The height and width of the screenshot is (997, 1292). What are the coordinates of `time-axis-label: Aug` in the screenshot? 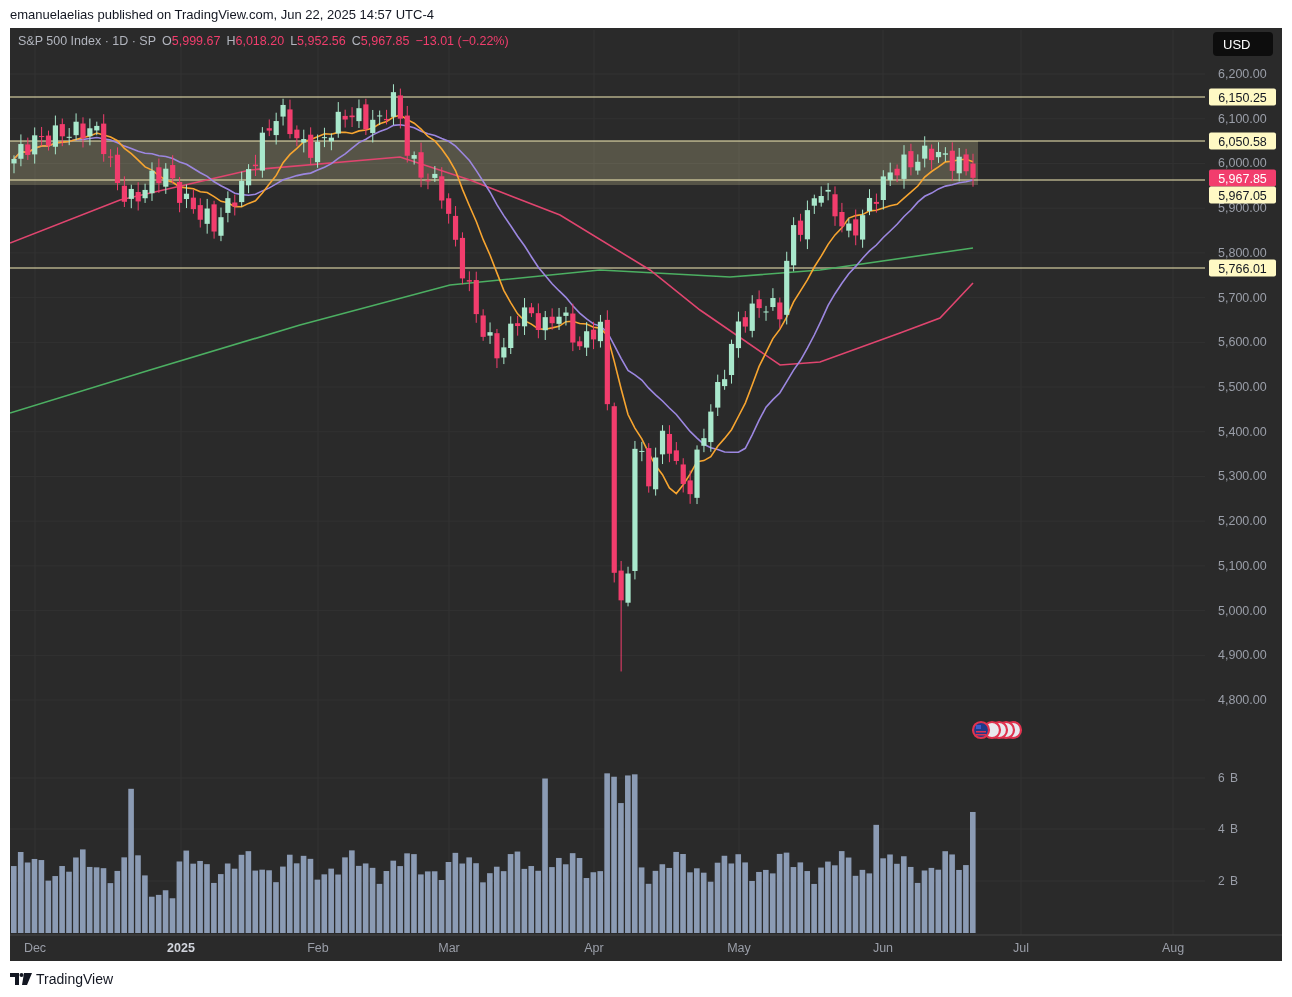 It's located at (1173, 948).